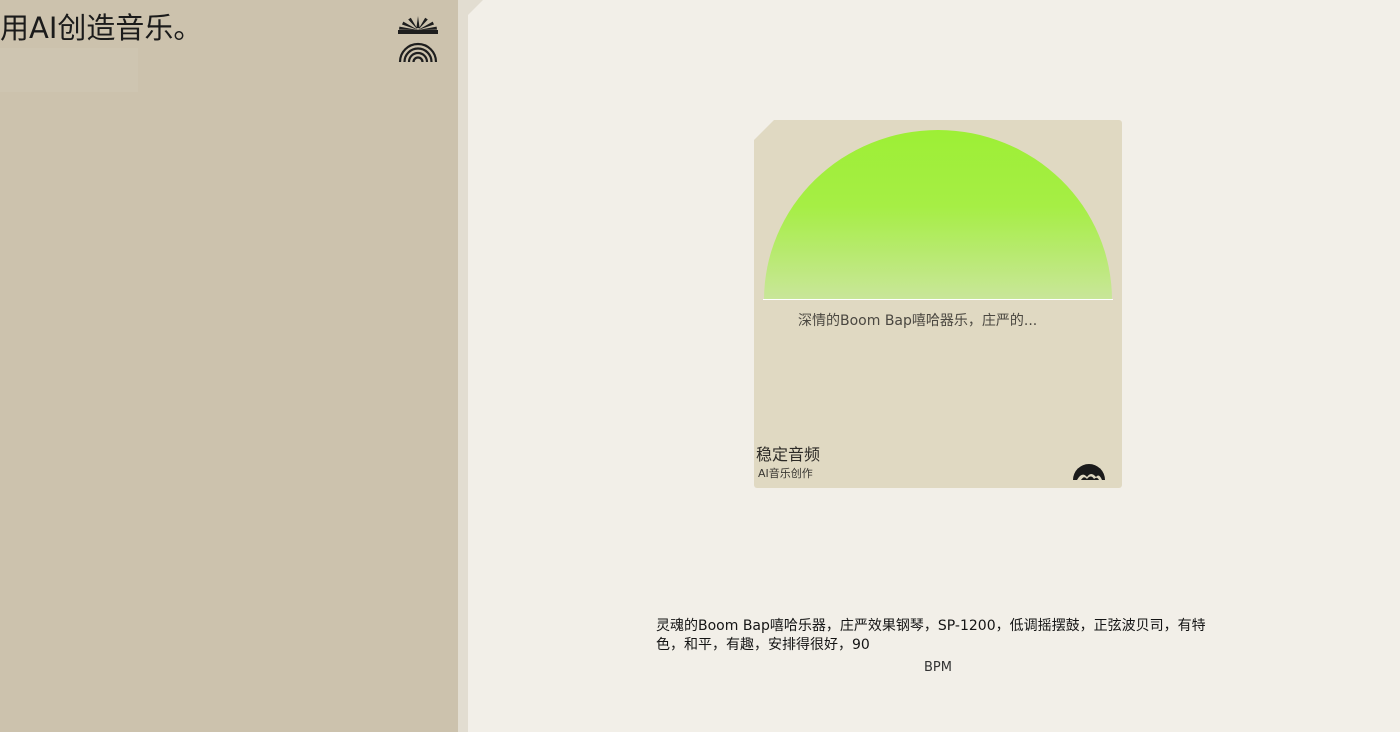 The width and height of the screenshot is (1400, 732). I want to click on bpm-label: BPM, so click(938, 667).